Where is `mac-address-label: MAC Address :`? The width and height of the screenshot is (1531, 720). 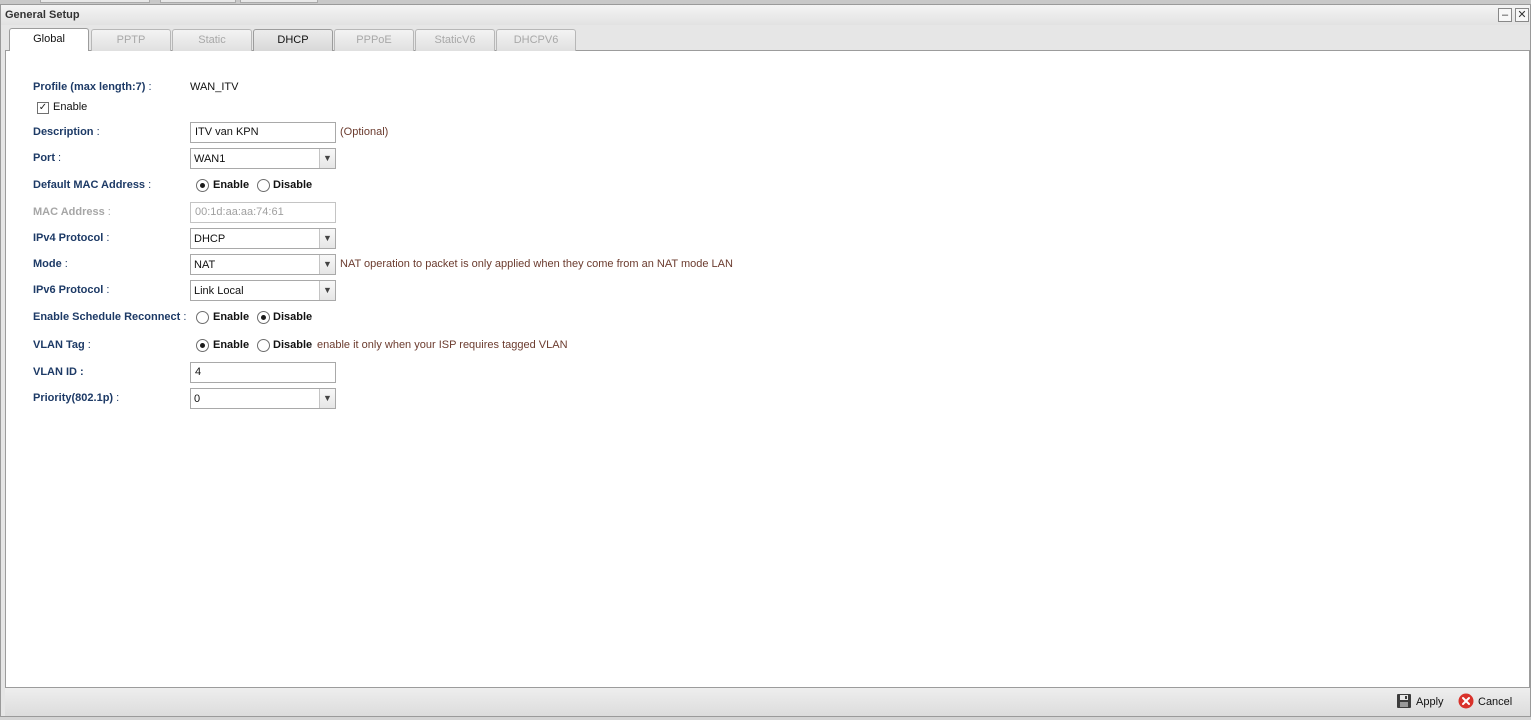 mac-address-label: MAC Address : is located at coordinates (72, 212).